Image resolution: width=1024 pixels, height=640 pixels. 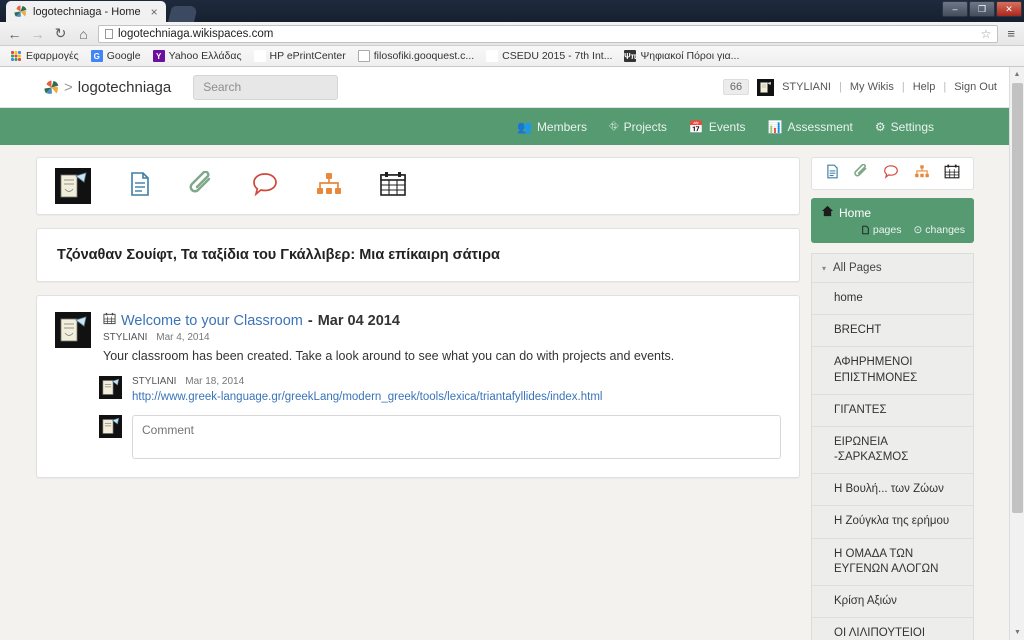 What do you see at coordinates (259, 56) in the screenshot?
I see `hp-icon: hp` at bounding box center [259, 56].